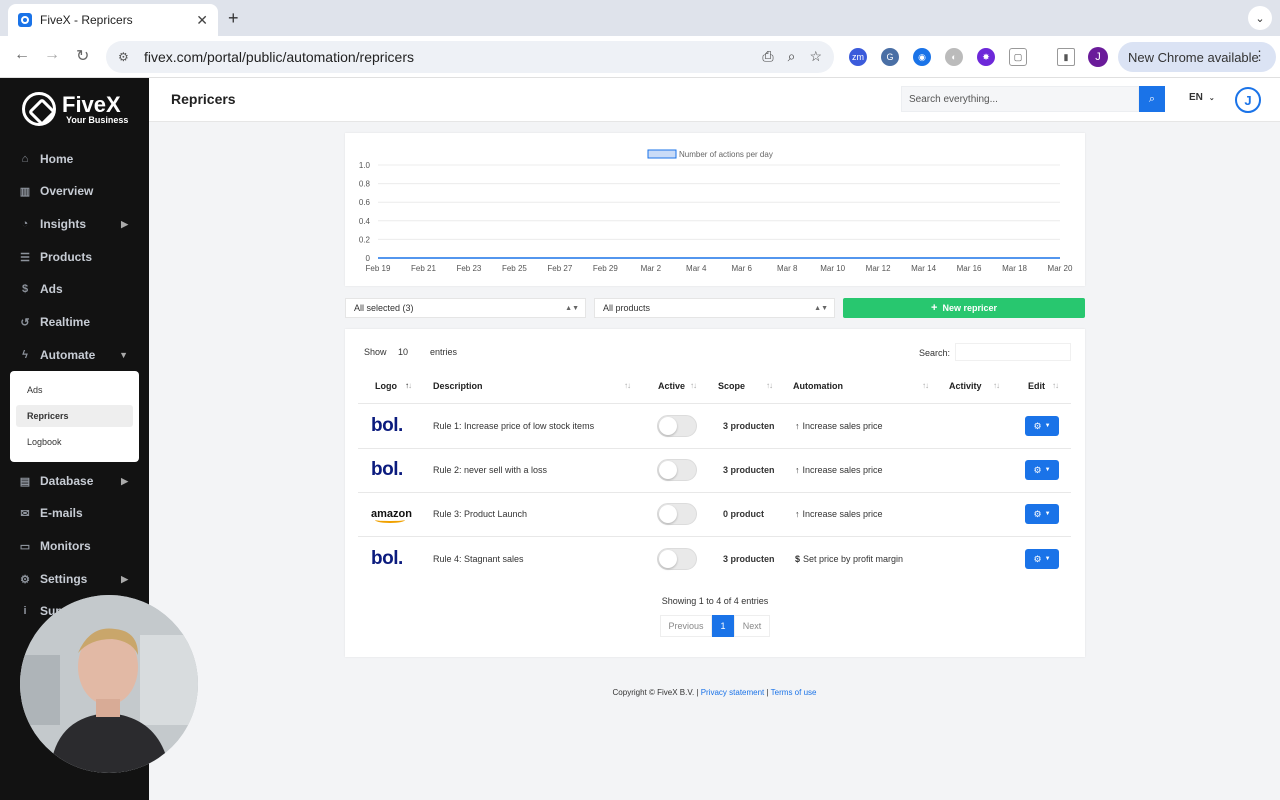 The width and height of the screenshot is (1280, 800). Describe the element at coordinates (78, 513) in the screenshot. I see `sidebar-item-emails: ✉ E-mails` at that location.